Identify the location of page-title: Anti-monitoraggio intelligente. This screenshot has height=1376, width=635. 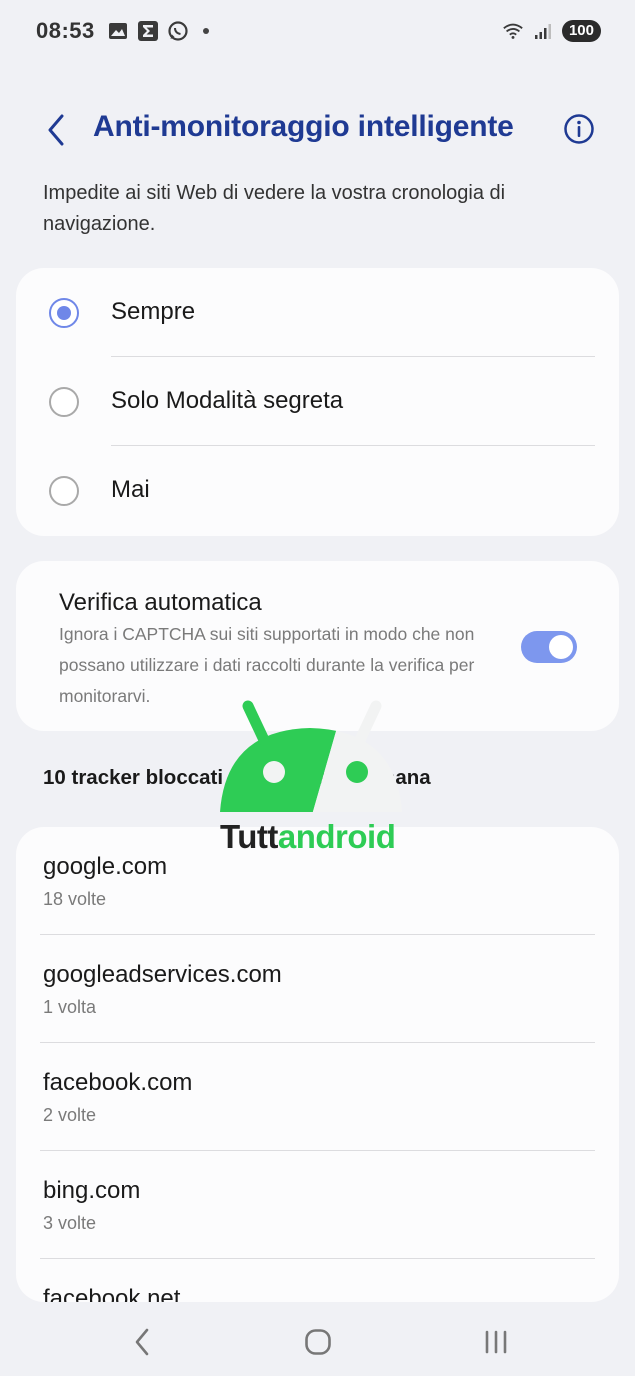
(303, 126).